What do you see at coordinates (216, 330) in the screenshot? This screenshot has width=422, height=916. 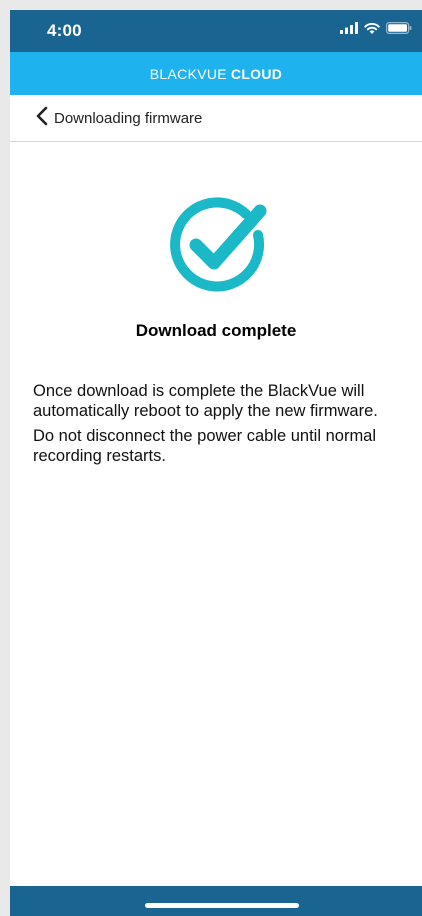 I see `download-status-heading: Download complete` at bounding box center [216, 330].